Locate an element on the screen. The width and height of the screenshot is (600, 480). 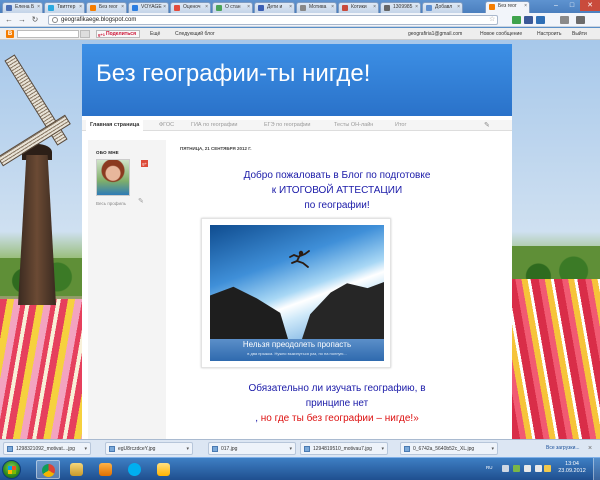
browser-tab: Мотива × is located at coordinates (316, 7).